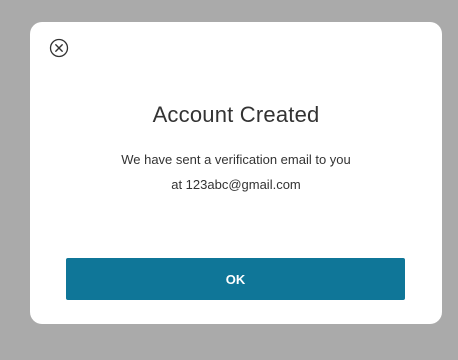  I want to click on ok-button: OK, so click(235, 279).